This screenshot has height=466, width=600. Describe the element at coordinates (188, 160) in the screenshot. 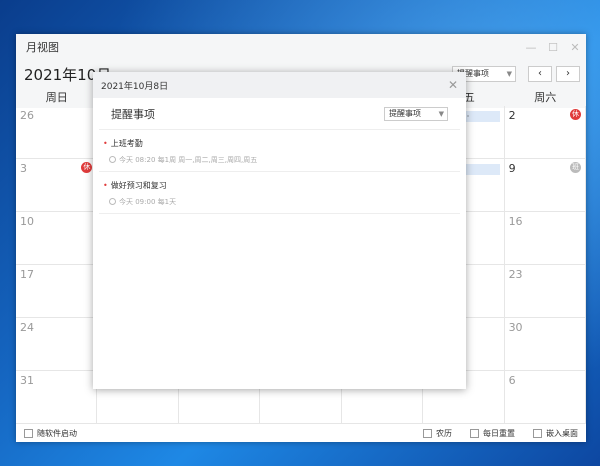

I see `reminder-detail: 今天 08:20 每1周 周一,周二,周三,周四,周五` at that location.